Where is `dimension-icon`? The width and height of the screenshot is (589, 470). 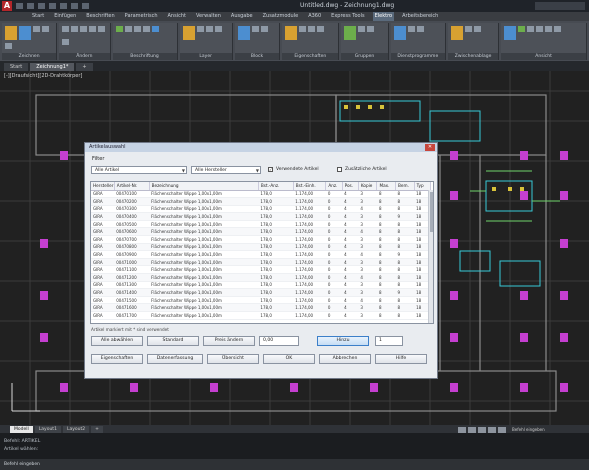
dimension-icon is located at coordinates (128, 29).